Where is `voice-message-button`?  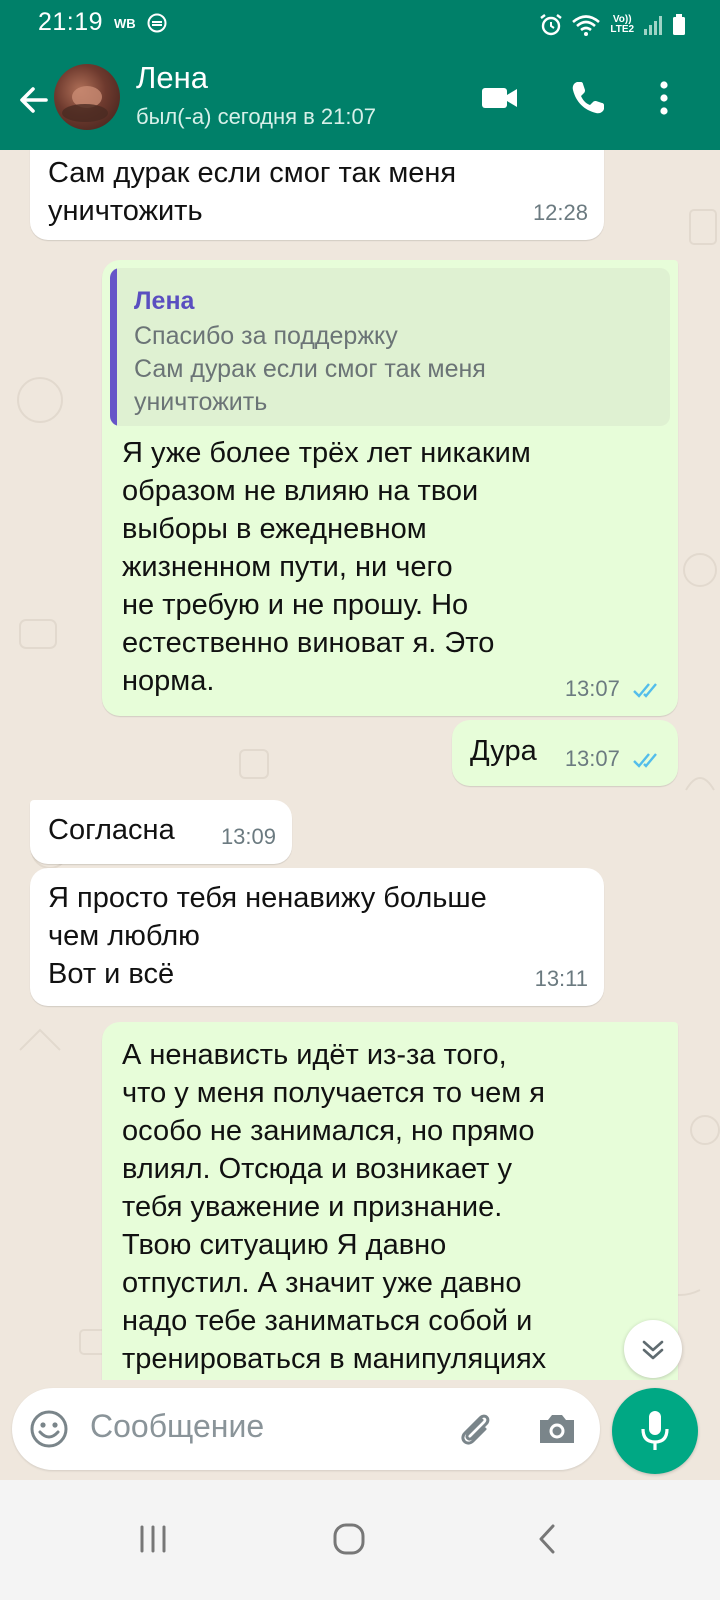
voice-message-button is located at coordinates (655, 1431).